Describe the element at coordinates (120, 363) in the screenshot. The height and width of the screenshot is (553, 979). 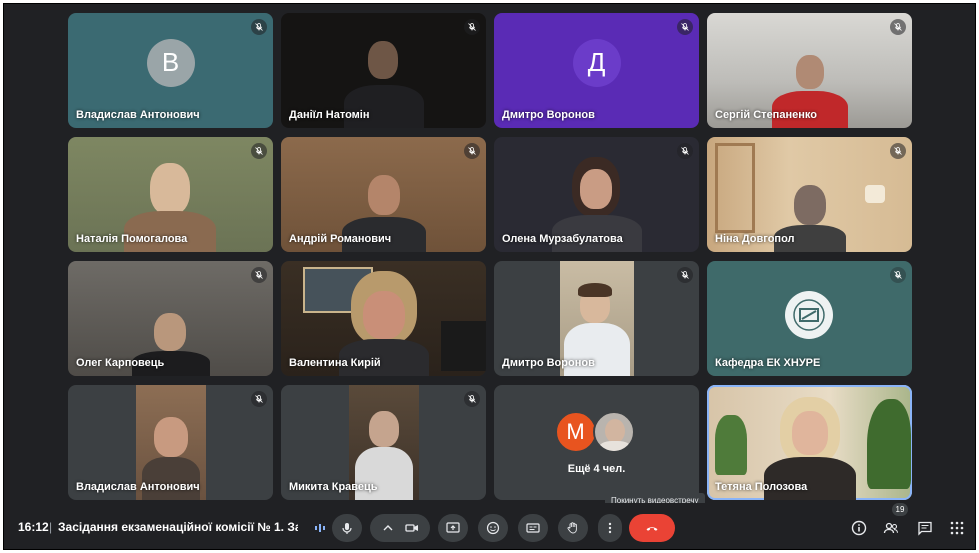
I see `participant-name: Олег Карповець` at that location.